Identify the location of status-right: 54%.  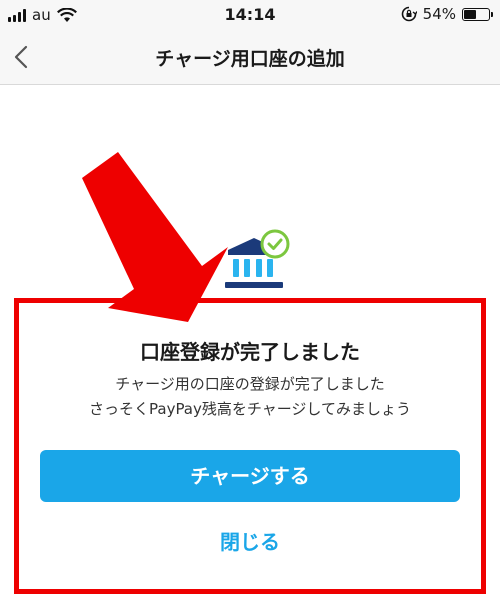
(447, 14).